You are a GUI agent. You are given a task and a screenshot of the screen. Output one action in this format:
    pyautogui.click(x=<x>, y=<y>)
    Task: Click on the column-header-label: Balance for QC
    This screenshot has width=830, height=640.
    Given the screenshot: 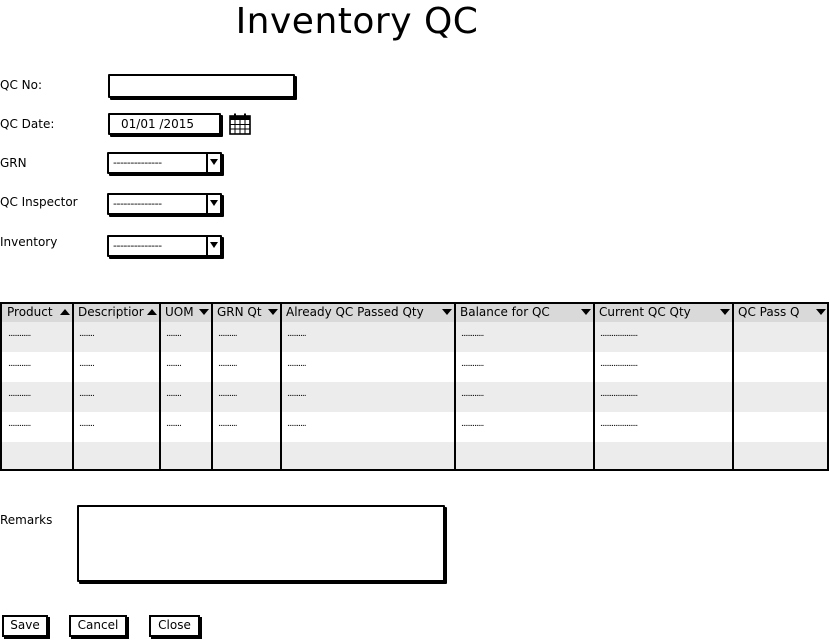 What is the action you would take?
    pyautogui.click(x=505, y=312)
    